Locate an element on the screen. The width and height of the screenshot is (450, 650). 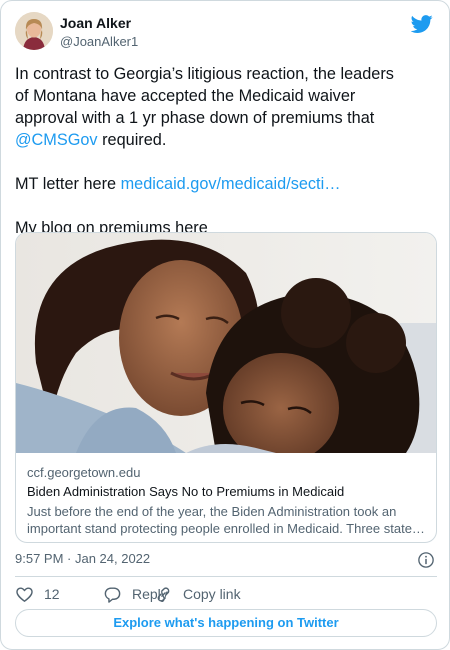
copy-link-button: Copy link is located at coordinates (197, 594).